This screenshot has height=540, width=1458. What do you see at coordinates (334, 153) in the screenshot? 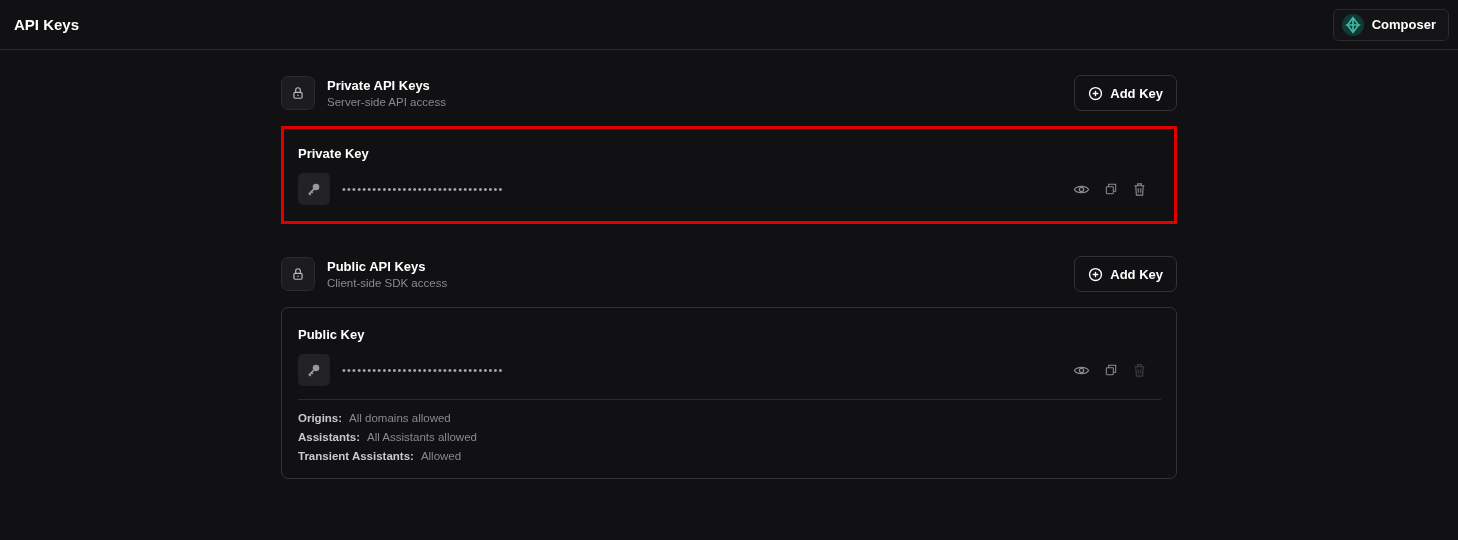
I see `key-name: Private Key` at bounding box center [334, 153].